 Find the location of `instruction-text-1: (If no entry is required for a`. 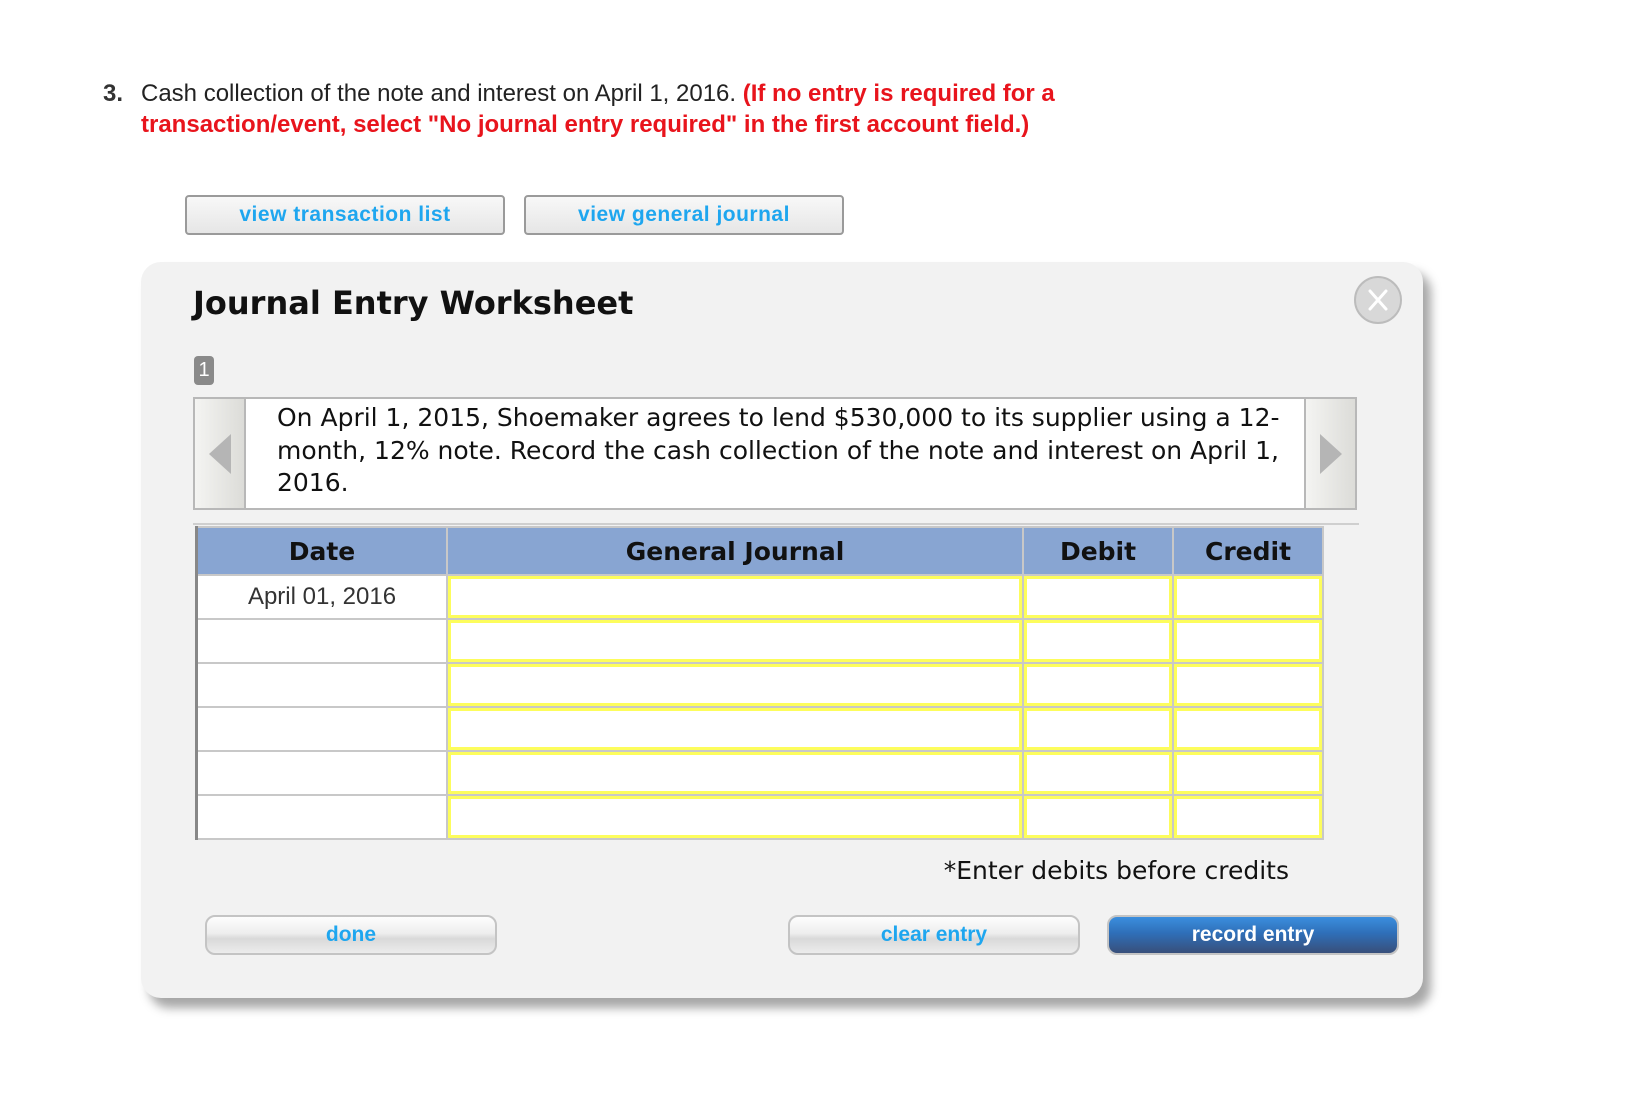

instruction-text-1: (If no entry is required for a is located at coordinates (898, 93).